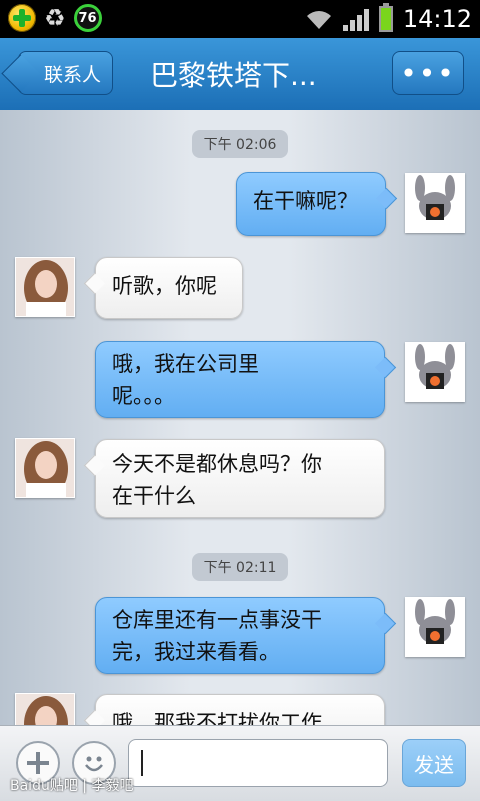  I want to click on message-bubble-incoming: 今天不是都休息吗？你 在干什么, so click(240, 478).